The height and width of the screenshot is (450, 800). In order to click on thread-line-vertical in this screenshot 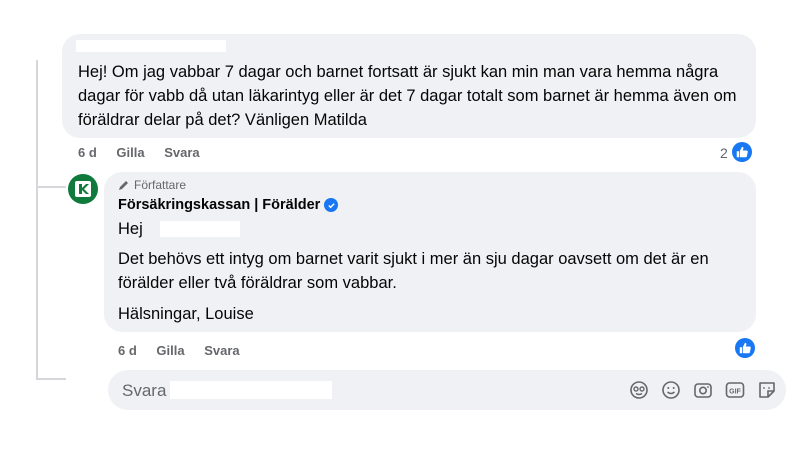, I will do `click(37, 219)`.